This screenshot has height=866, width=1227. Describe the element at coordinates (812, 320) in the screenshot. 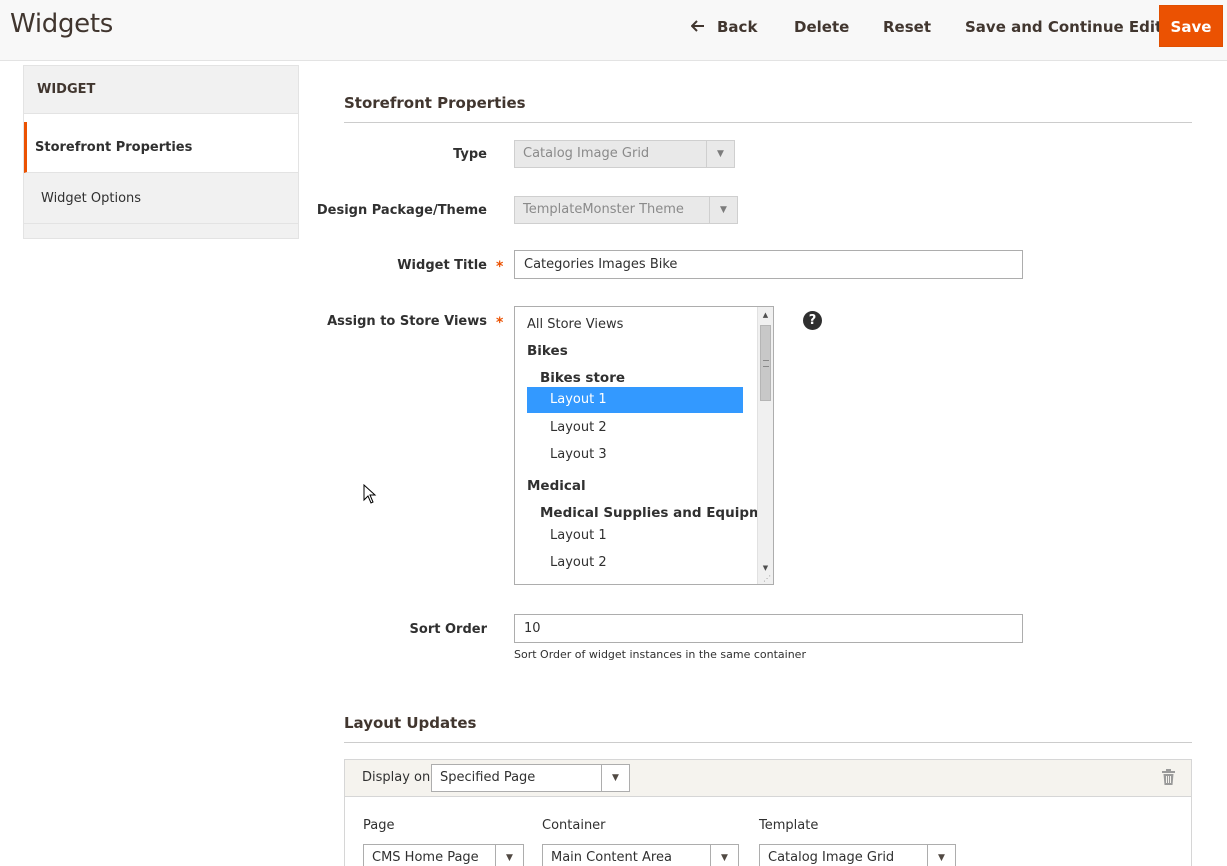

I see `help-icon: ?` at that location.